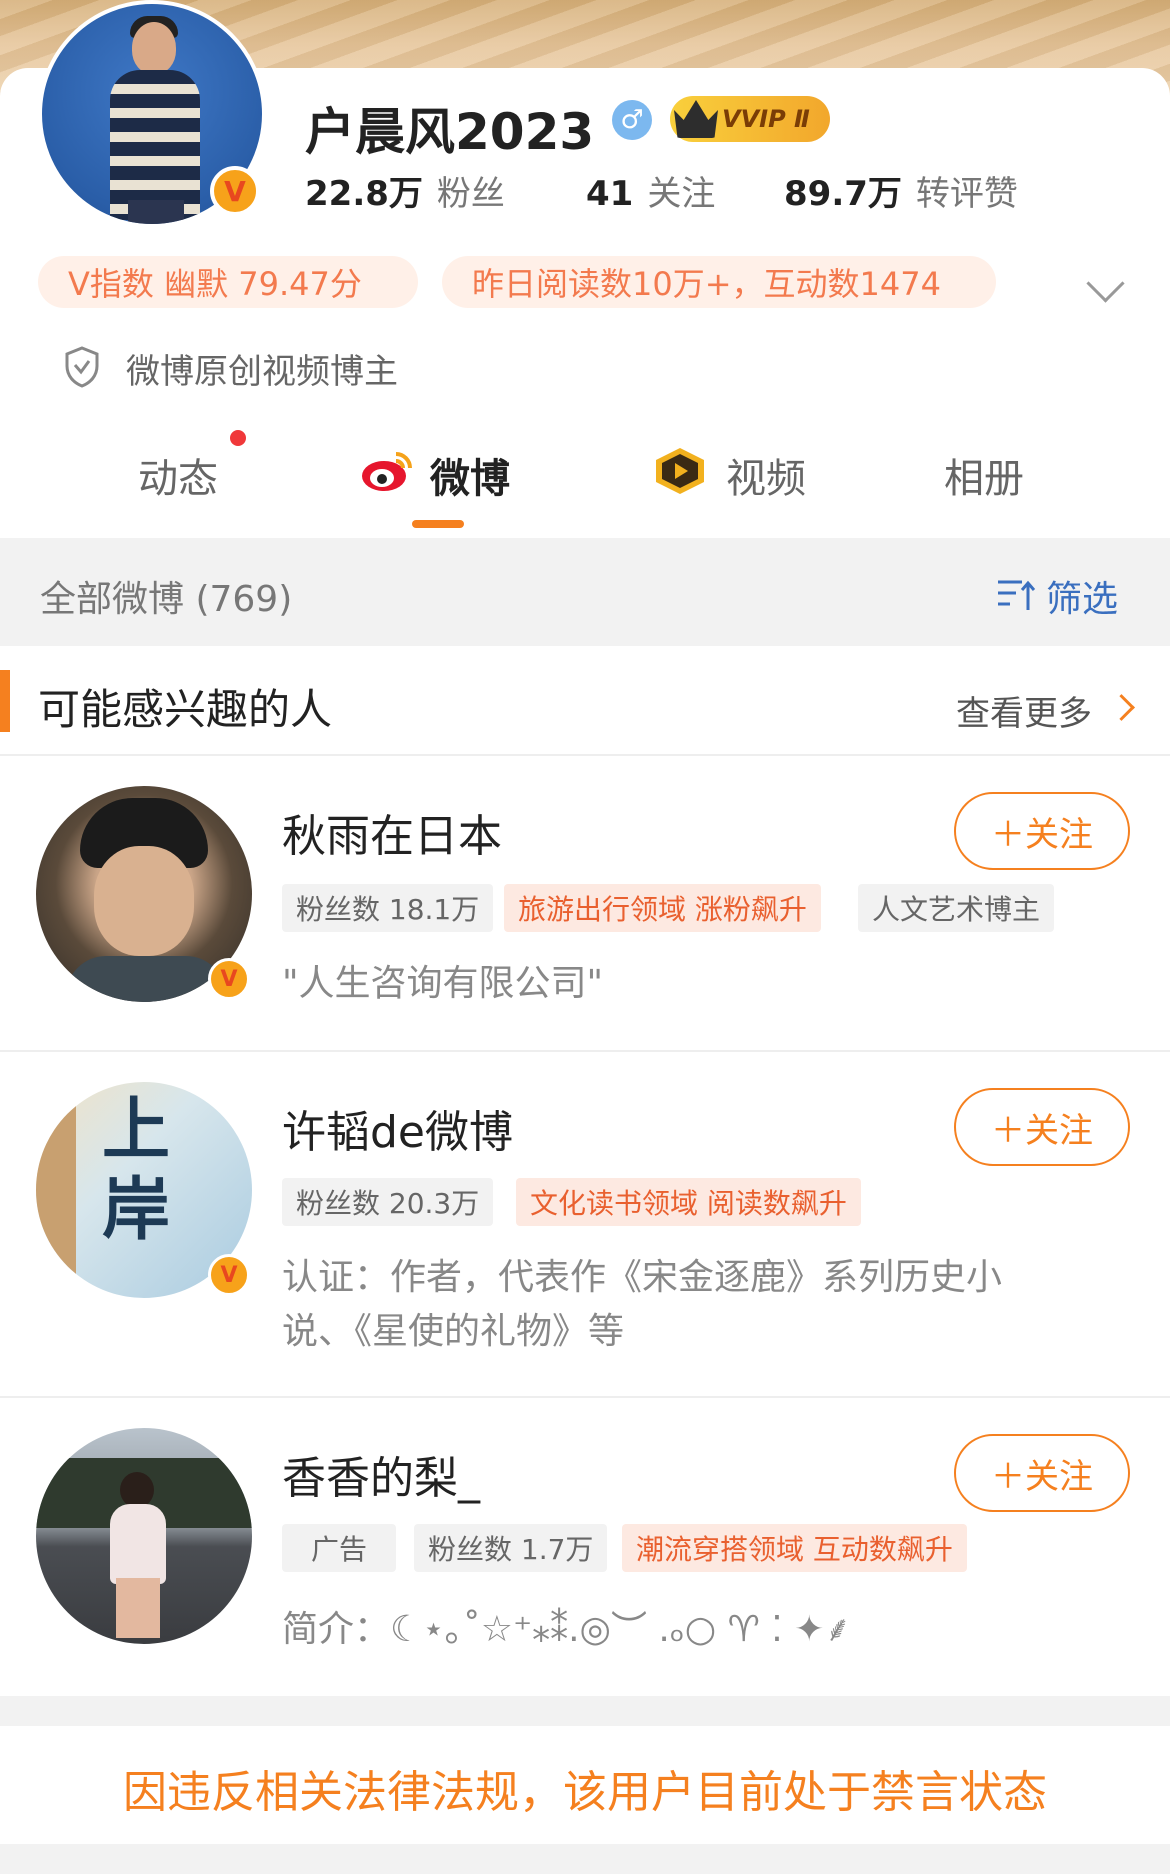 The width and height of the screenshot is (1170, 1874). I want to click on person-name: 香香的梨_, so click(381, 1474).